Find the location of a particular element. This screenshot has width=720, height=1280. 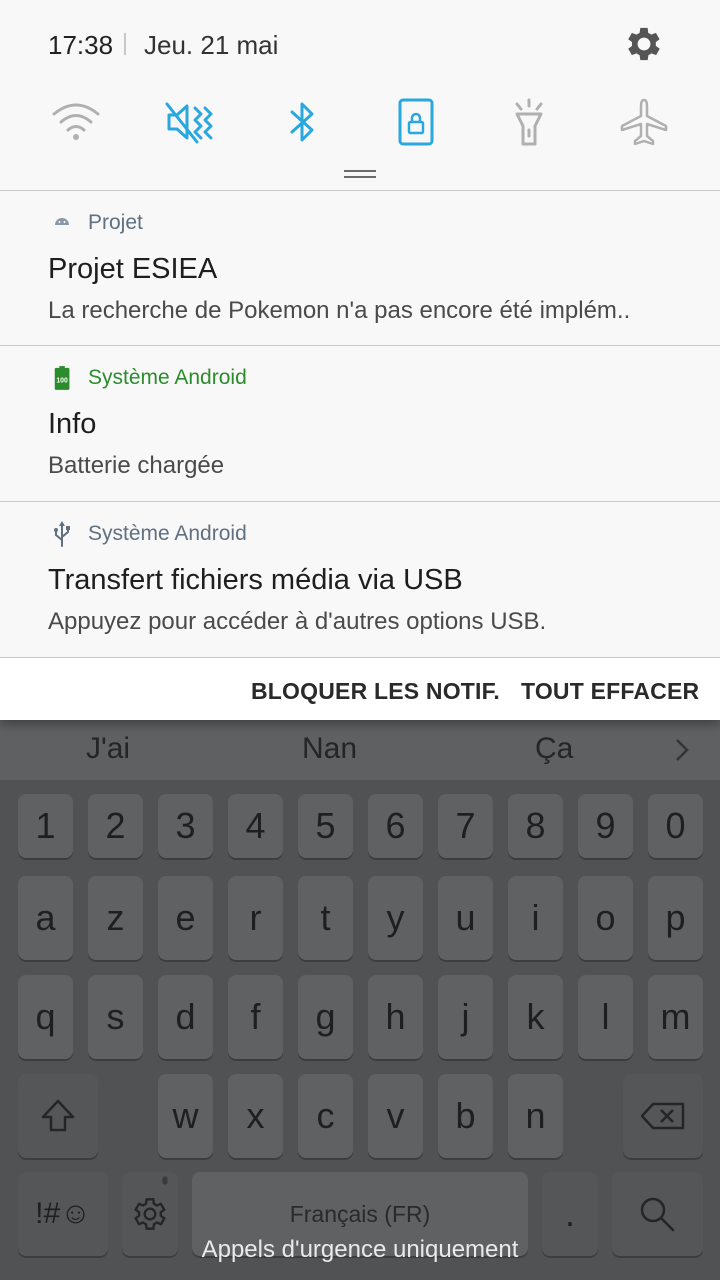

suggestion: Ça is located at coordinates (554, 749).